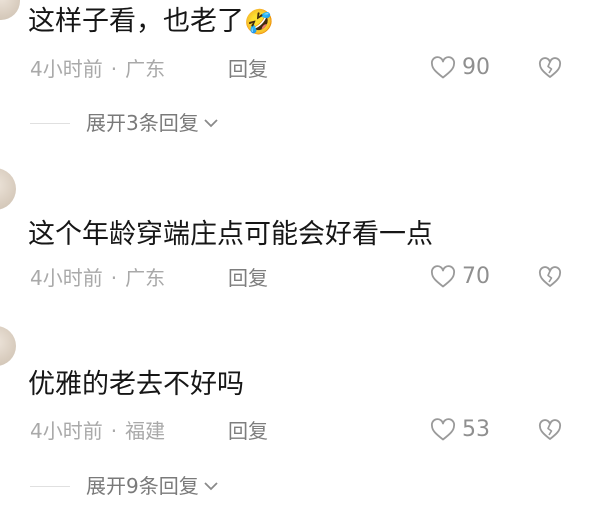  I want to click on like-button: 53, so click(460, 430).